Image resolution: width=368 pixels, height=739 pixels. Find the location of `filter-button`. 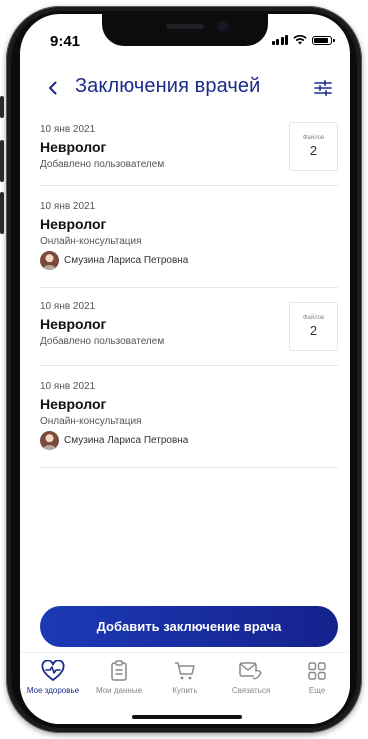

filter-button is located at coordinates (323, 88).